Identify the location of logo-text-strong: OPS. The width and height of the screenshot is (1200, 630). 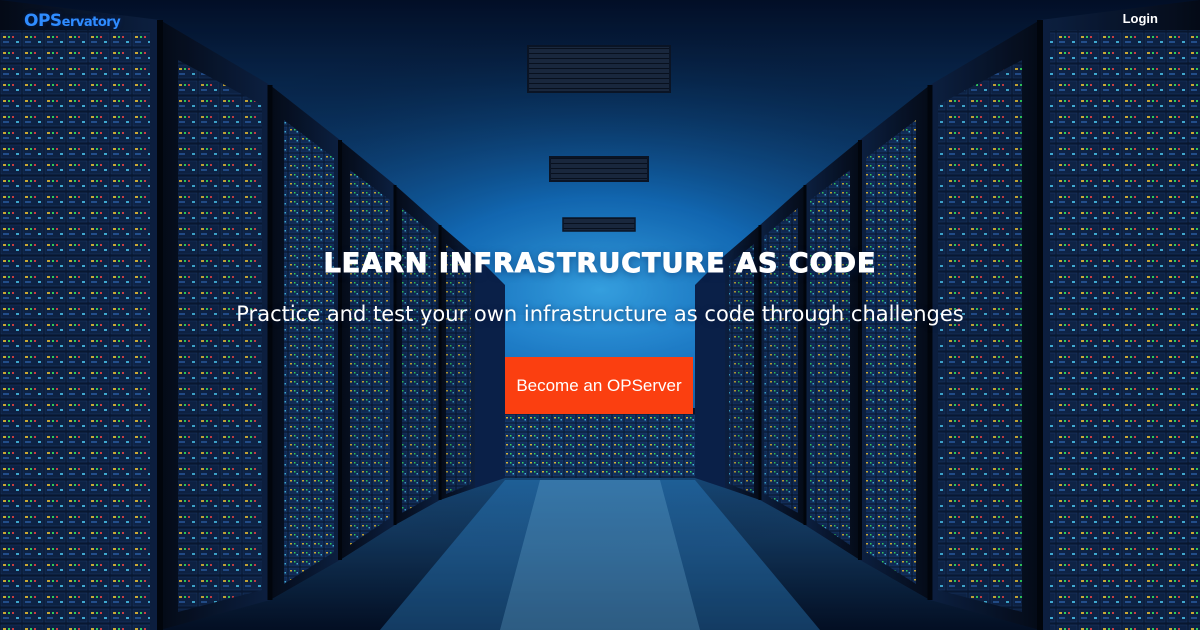
(43, 21).